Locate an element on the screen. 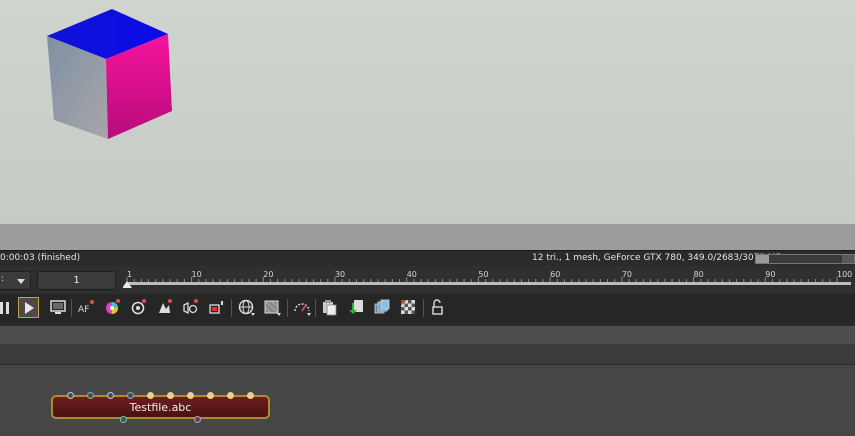 Image resolution: width=855 pixels, height=436 pixels. camera-select-value: : is located at coordinates (3, 279).